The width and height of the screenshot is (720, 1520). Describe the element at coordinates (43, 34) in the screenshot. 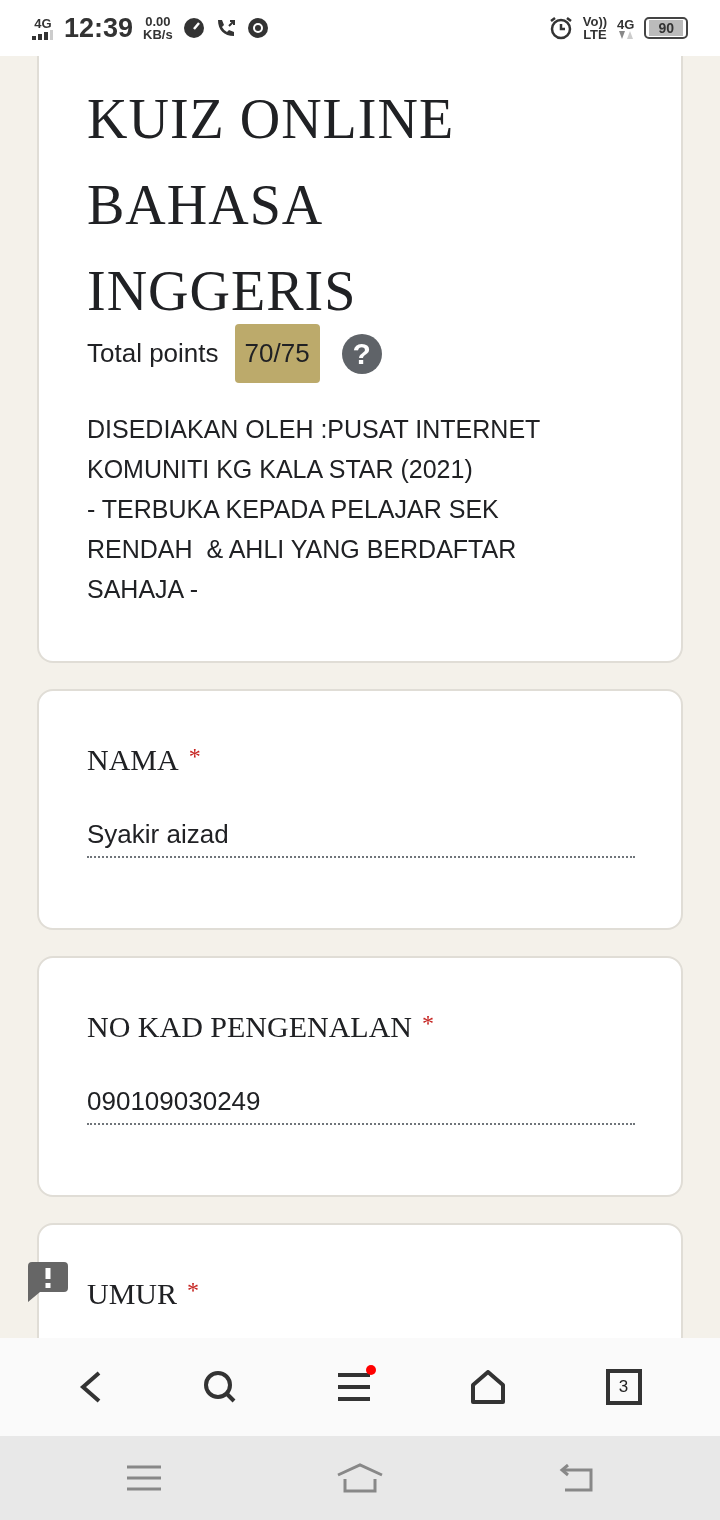

I see `signal-icon` at that location.